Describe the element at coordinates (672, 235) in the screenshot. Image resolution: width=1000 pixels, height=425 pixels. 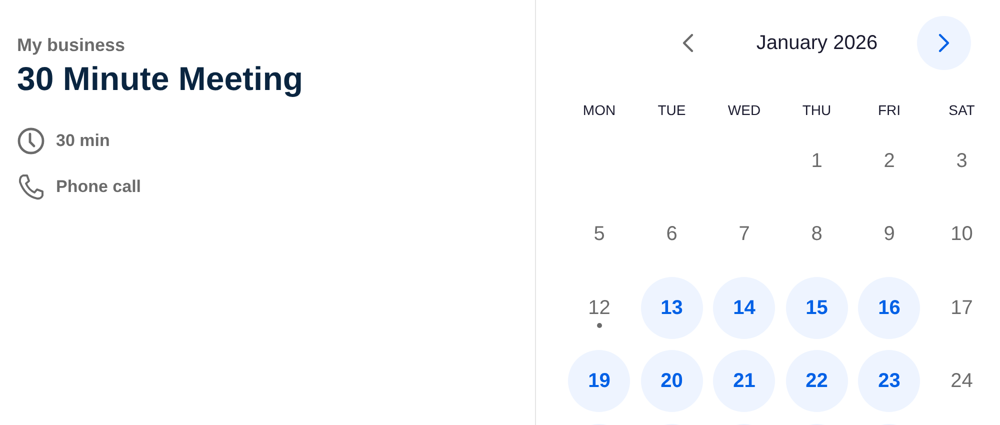
I see `date-number: 6` at that location.